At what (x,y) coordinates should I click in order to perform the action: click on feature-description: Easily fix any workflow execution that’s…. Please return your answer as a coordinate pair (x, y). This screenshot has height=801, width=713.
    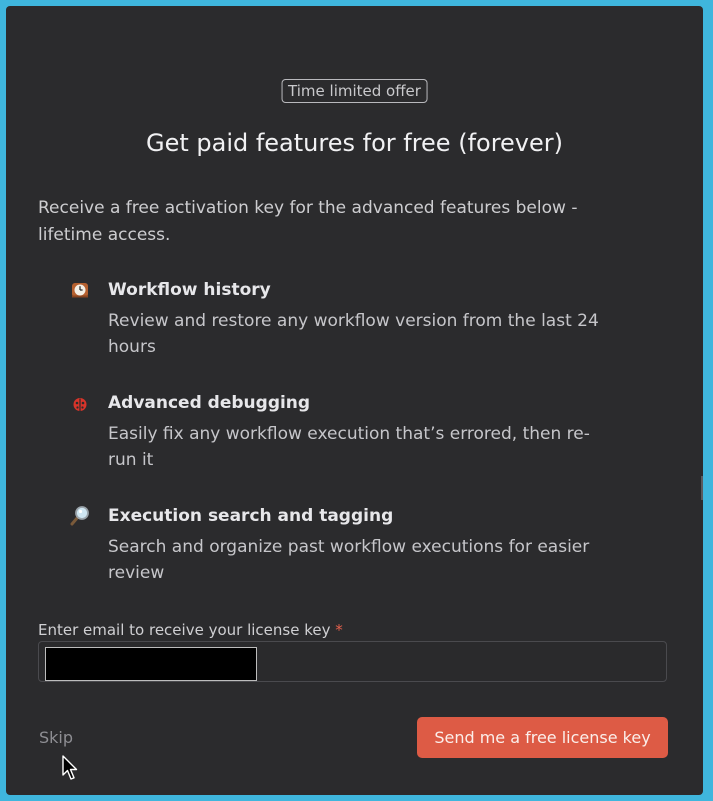
    Looking at the image, I should click on (349, 447).